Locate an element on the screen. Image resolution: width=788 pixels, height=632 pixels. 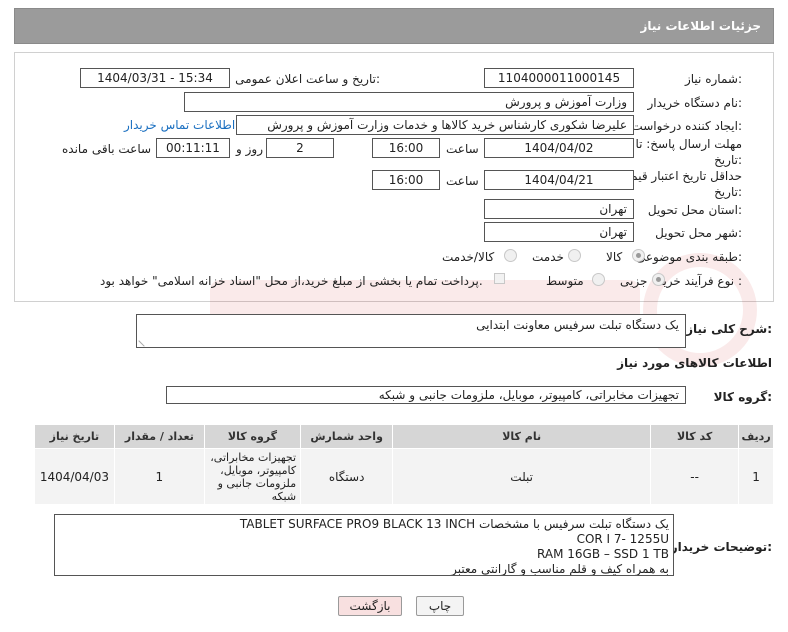
col-goods-name: نام کالا is located at coordinates (522, 436).